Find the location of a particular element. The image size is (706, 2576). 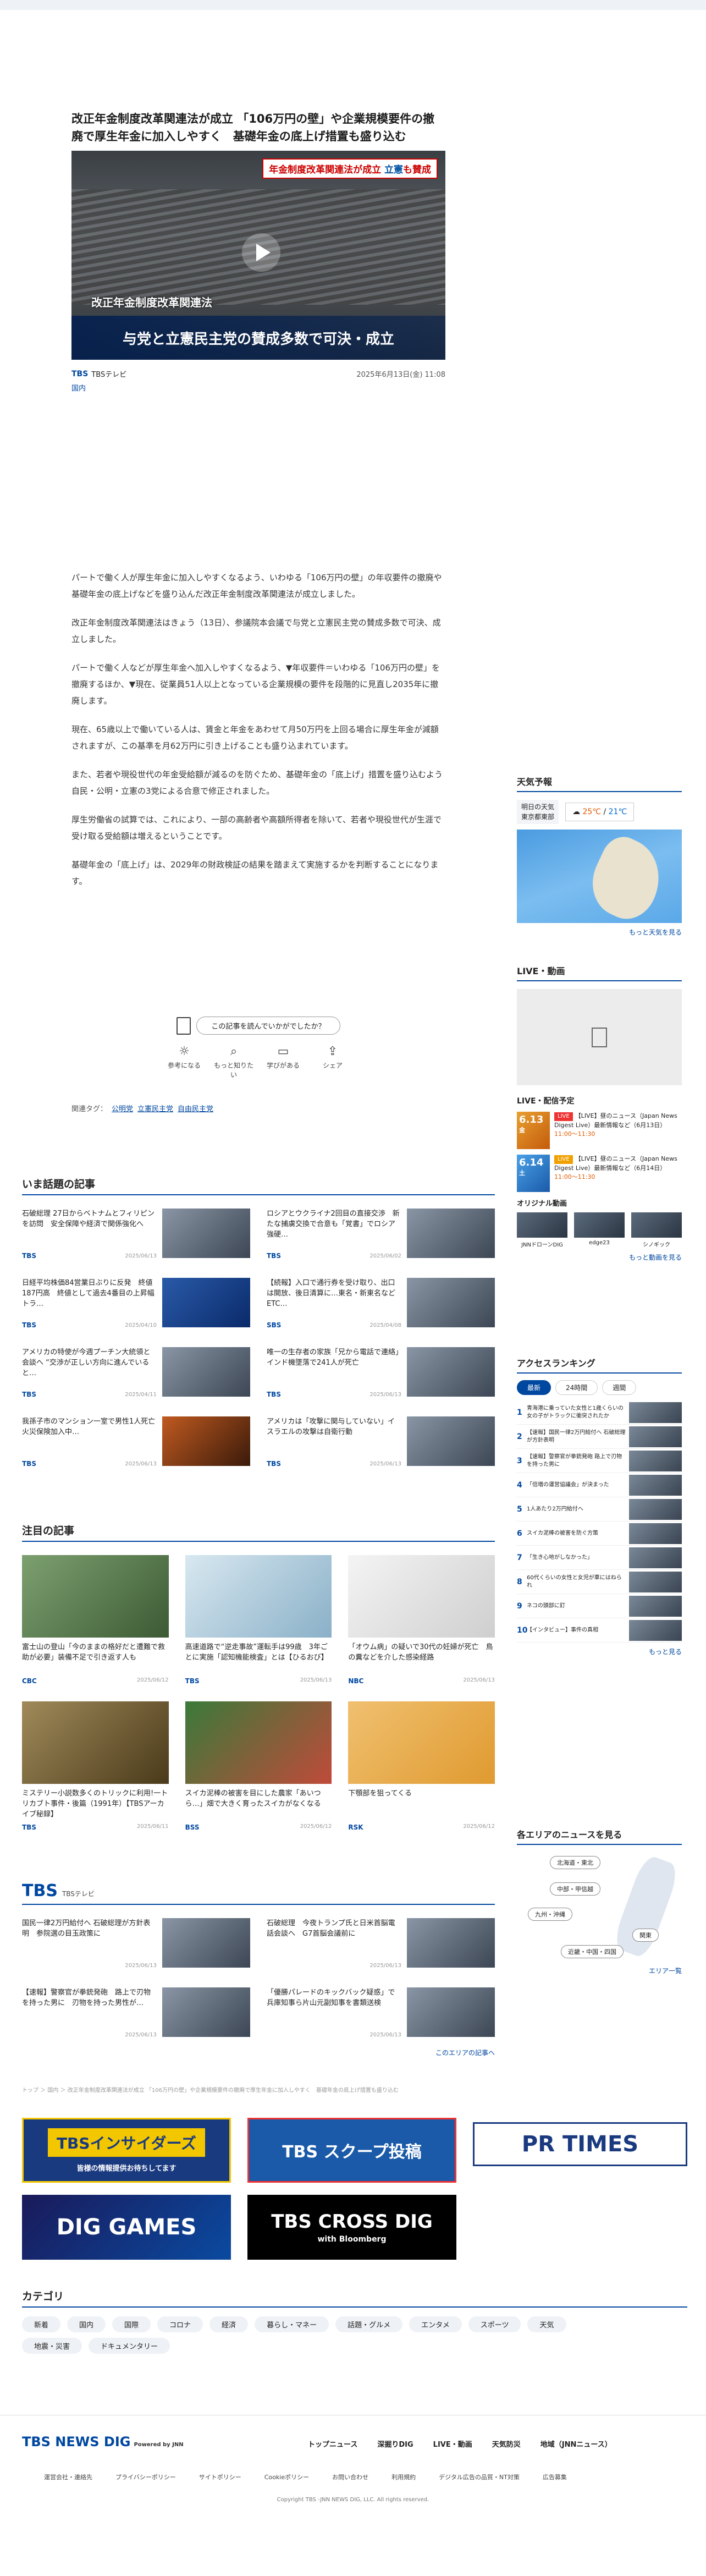

banner-dig-games: DIG GAMES is located at coordinates (126, 2227).